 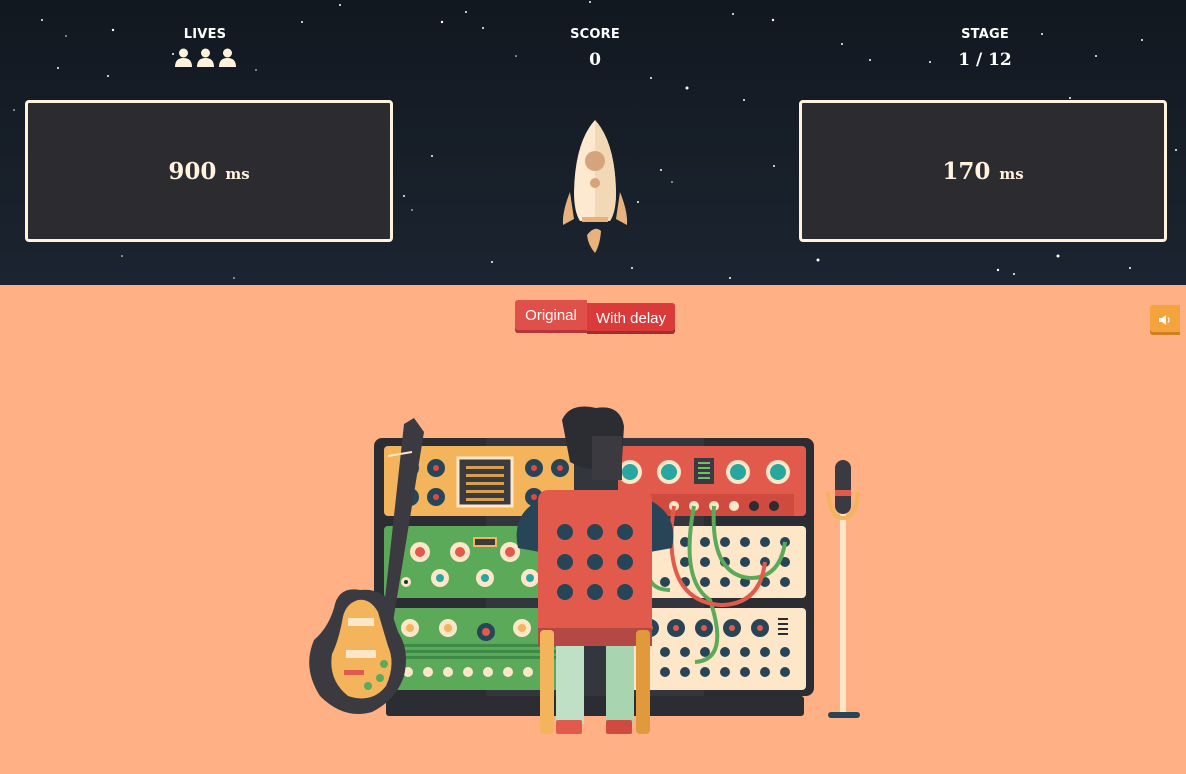 I want to click on lives-stat: LIVES, so click(x=205, y=47).